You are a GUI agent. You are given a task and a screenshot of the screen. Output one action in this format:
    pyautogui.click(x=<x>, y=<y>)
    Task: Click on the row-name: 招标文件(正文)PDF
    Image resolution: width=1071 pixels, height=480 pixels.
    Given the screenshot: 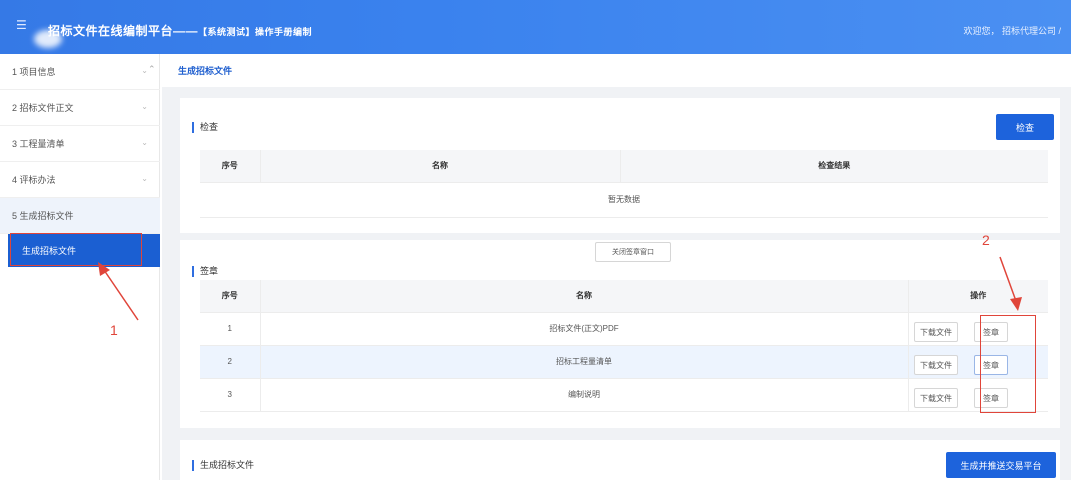 What is the action you would take?
    pyautogui.click(x=584, y=329)
    